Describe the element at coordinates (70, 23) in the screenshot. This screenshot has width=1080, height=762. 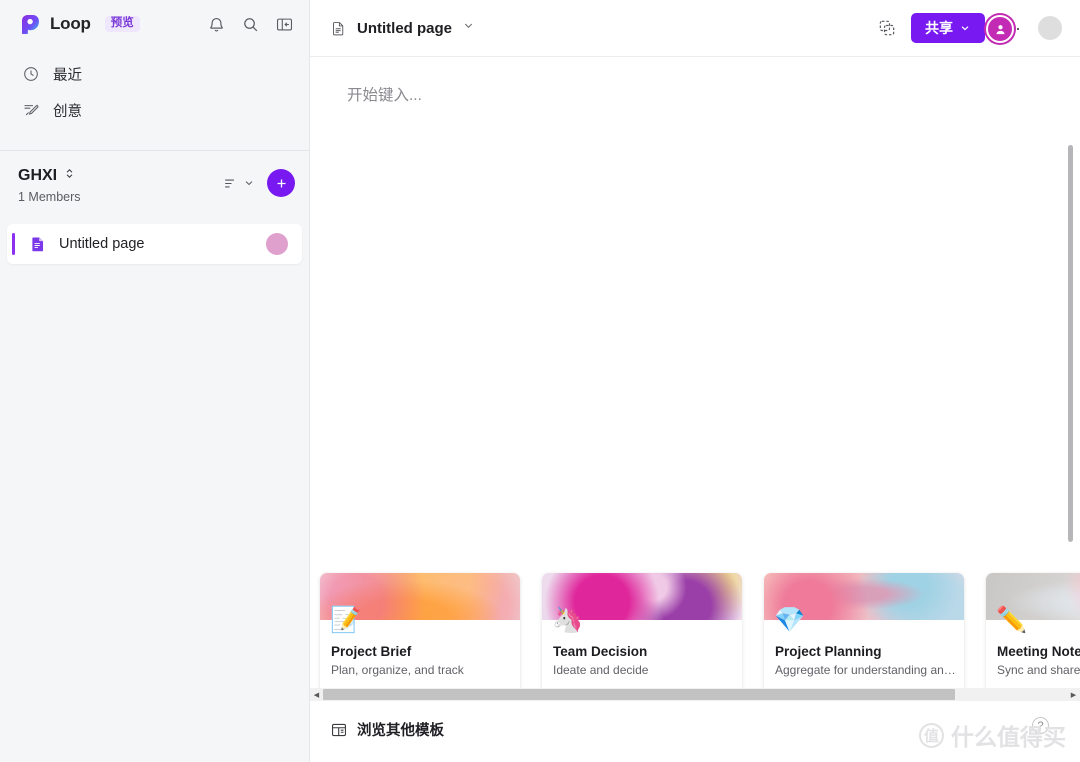
I see `brand-name: Loop` at that location.